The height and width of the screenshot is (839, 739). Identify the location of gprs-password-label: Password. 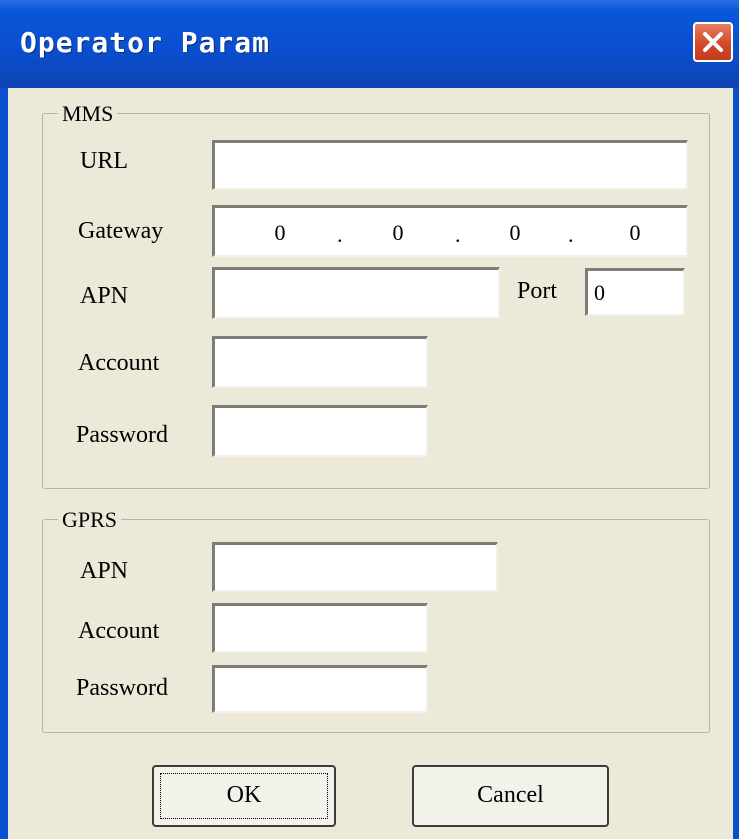
(122, 688).